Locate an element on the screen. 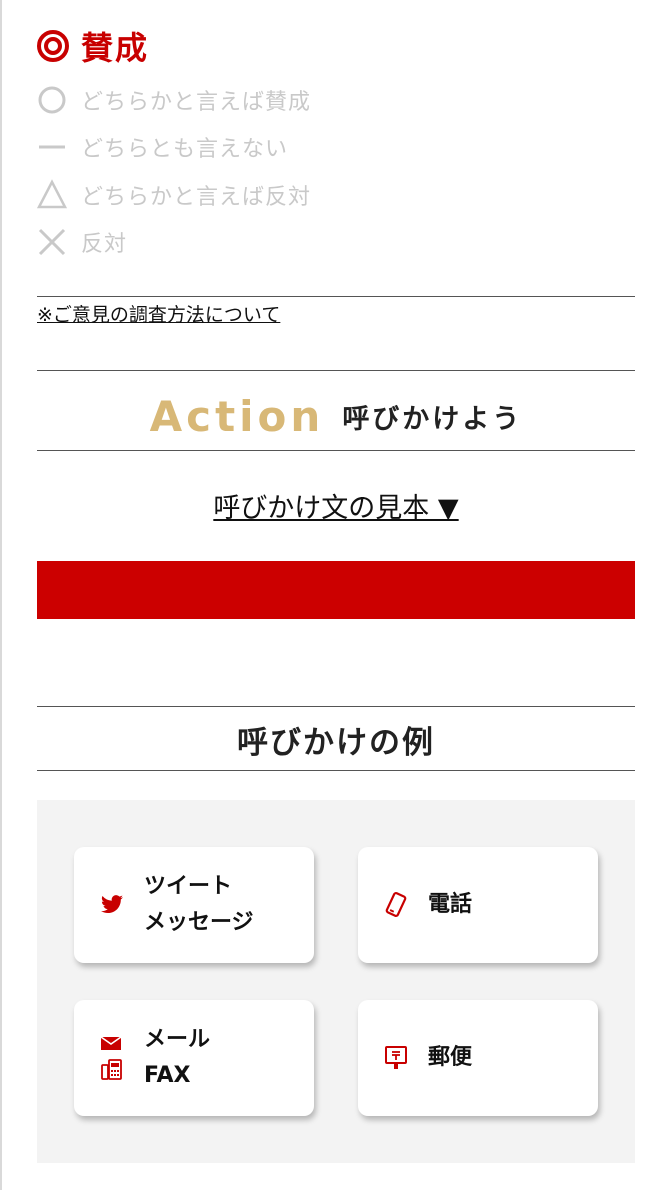  sample-text-link: 呼びかけ文の見本 ▼ is located at coordinates (335, 508).